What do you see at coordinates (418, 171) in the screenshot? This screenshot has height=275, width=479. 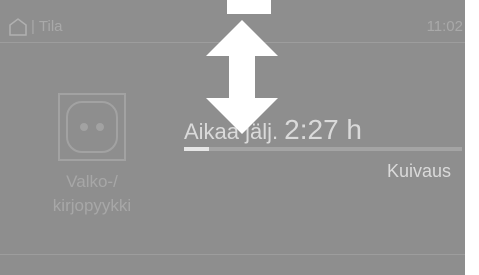 I see `program-phase: Kuivaus` at bounding box center [418, 171].